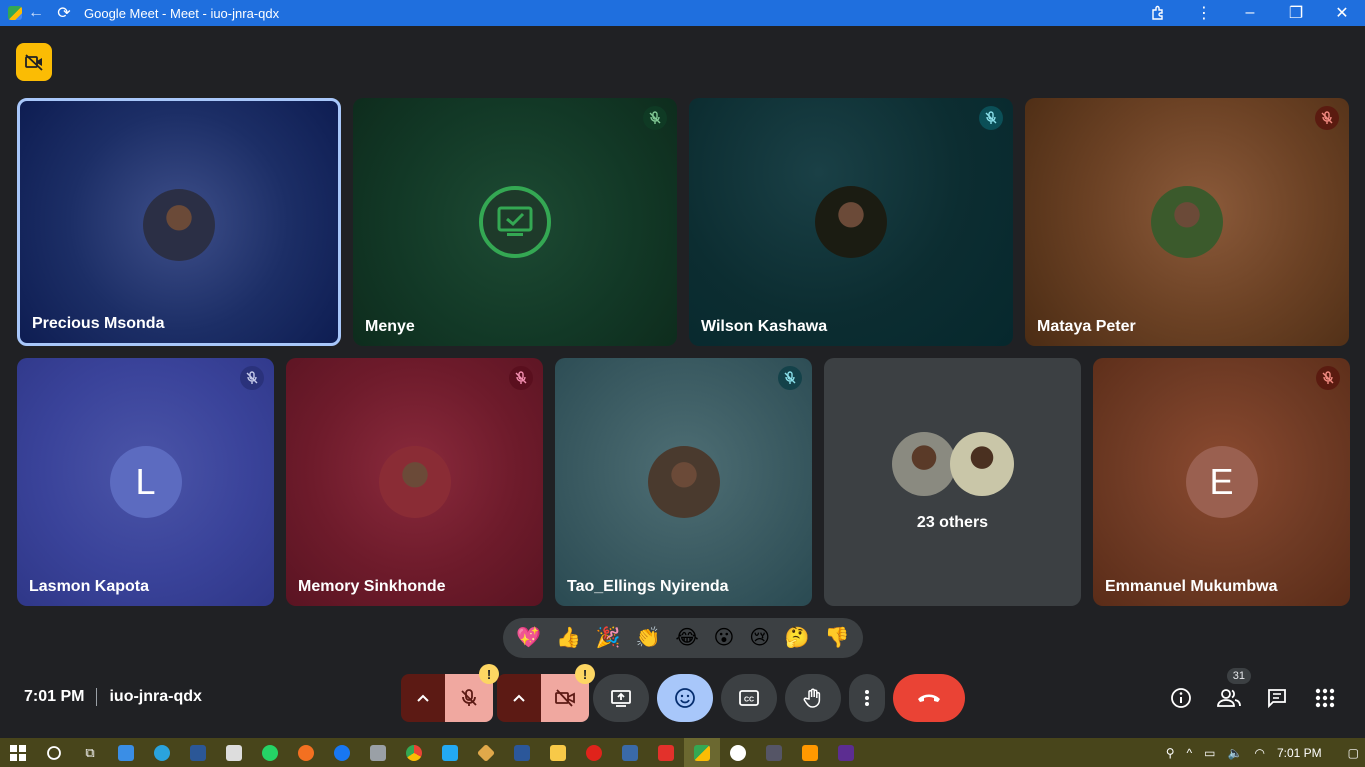 The height and width of the screenshot is (767, 1365). I want to click on game-app-icon, so click(774, 752).